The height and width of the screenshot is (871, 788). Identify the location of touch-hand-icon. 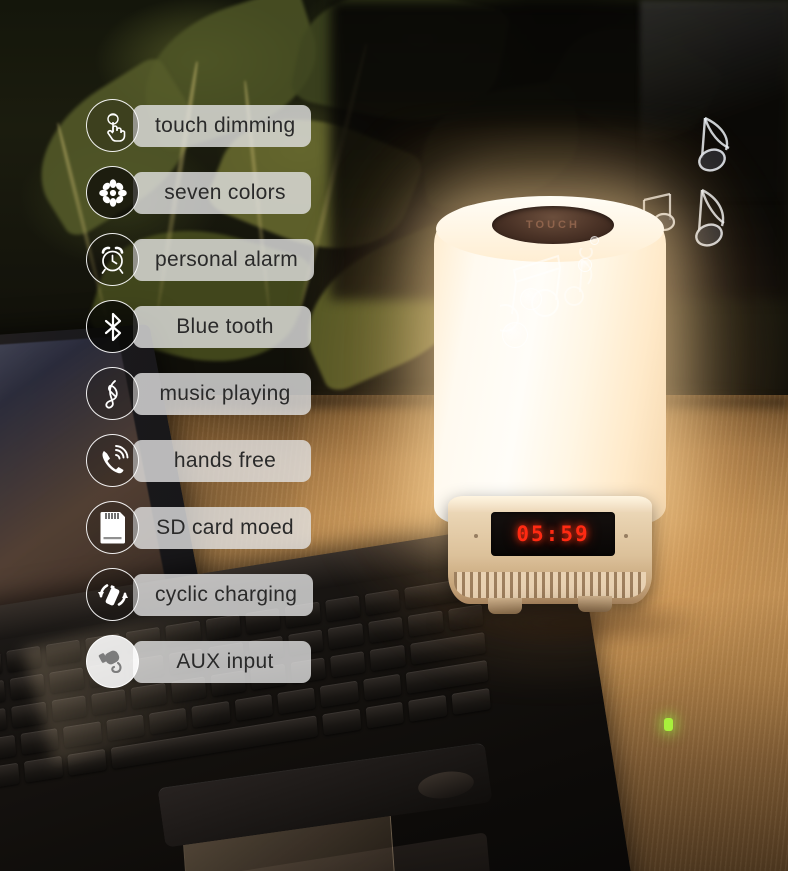
(112, 125).